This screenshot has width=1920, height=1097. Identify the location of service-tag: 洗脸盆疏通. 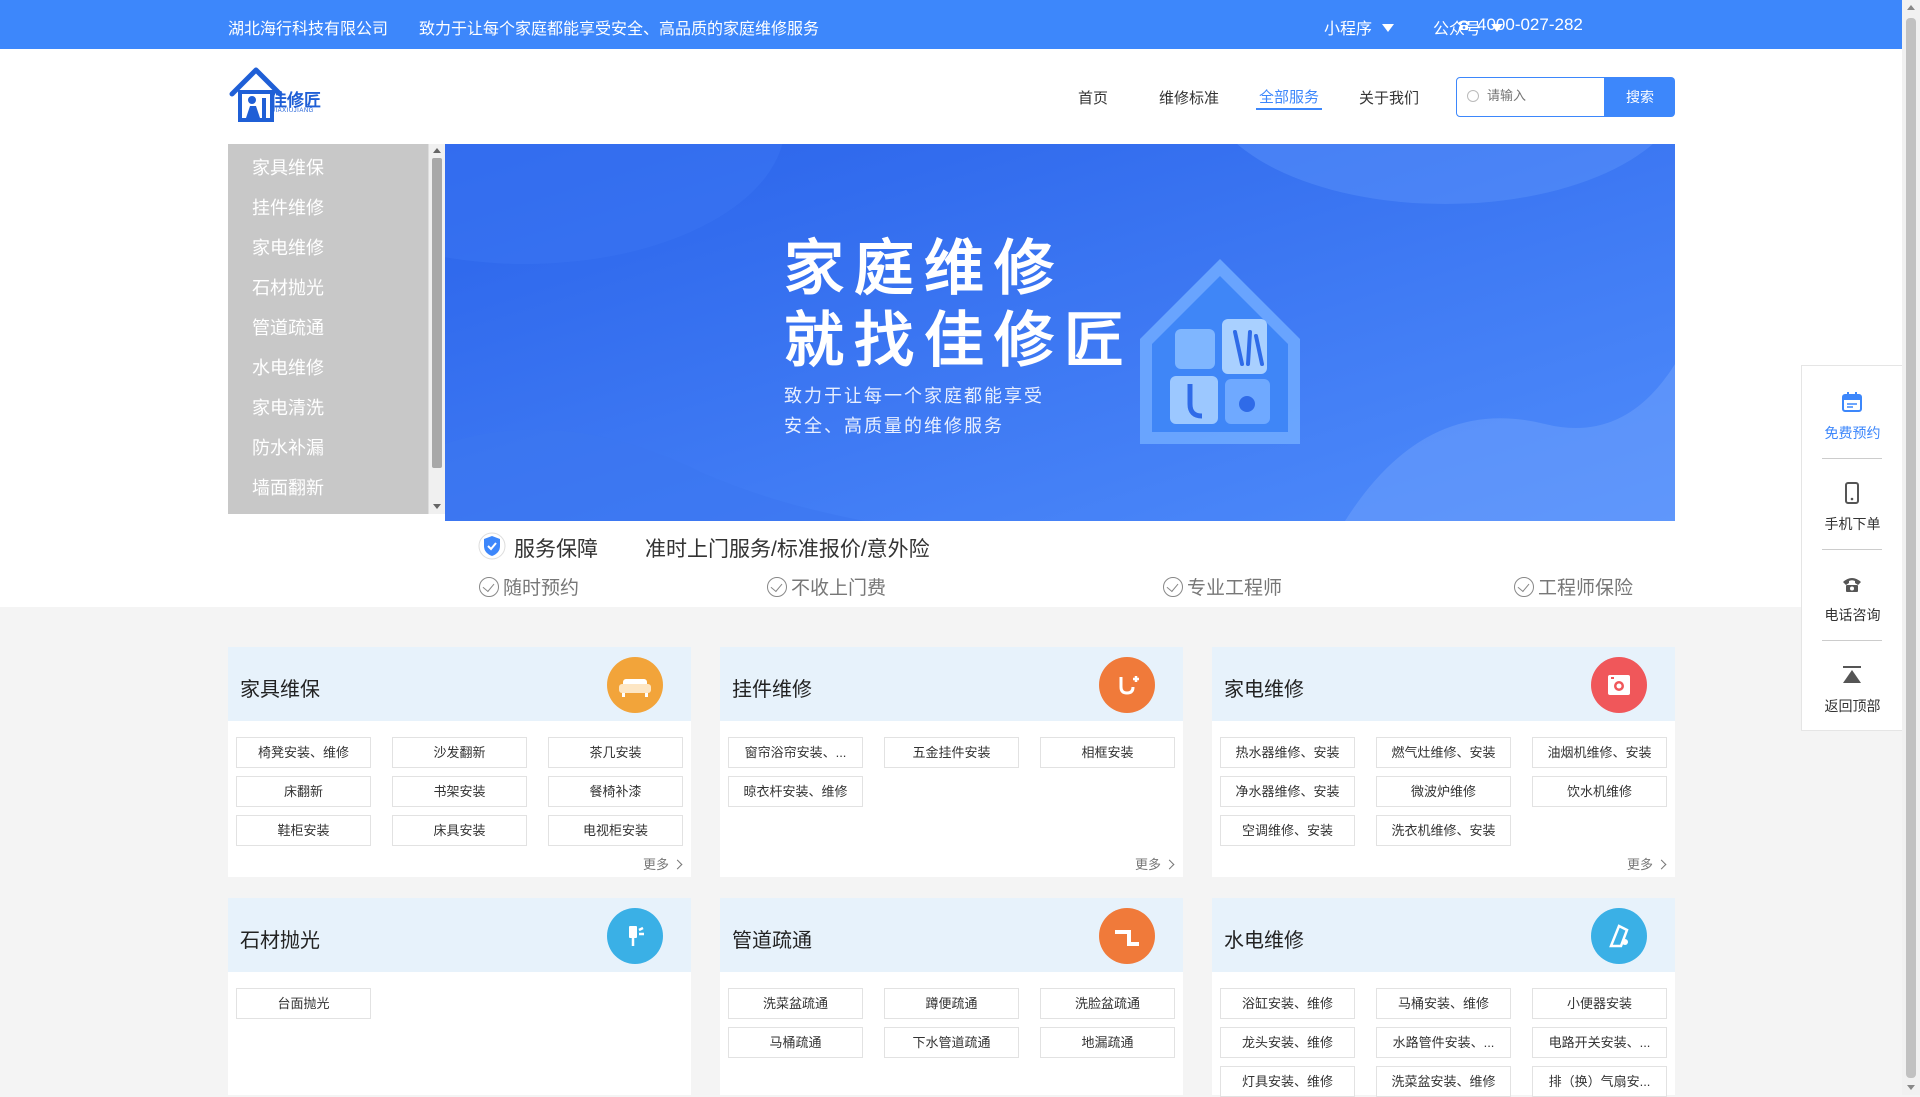
(1107, 1003).